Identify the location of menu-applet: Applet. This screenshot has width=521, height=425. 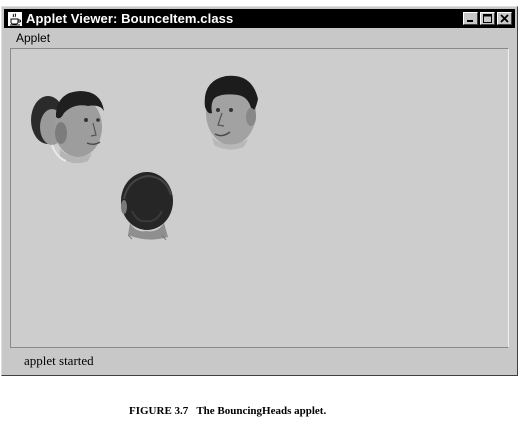
(30, 38).